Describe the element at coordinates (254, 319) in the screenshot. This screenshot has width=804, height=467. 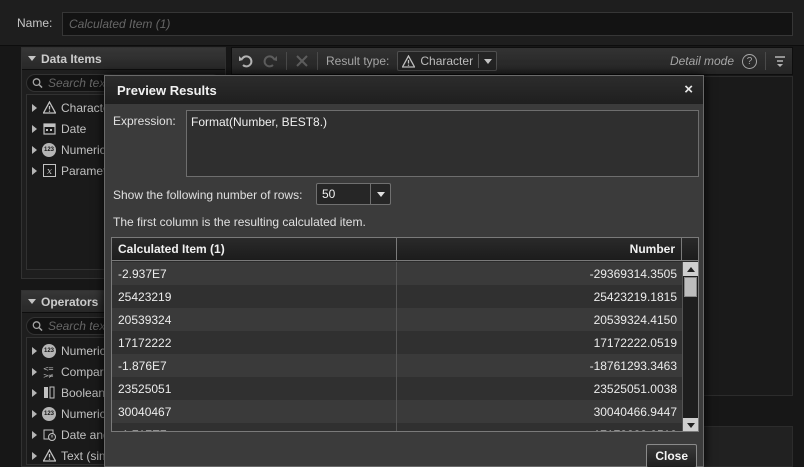
I see `table-cell: 20539324` at that location.